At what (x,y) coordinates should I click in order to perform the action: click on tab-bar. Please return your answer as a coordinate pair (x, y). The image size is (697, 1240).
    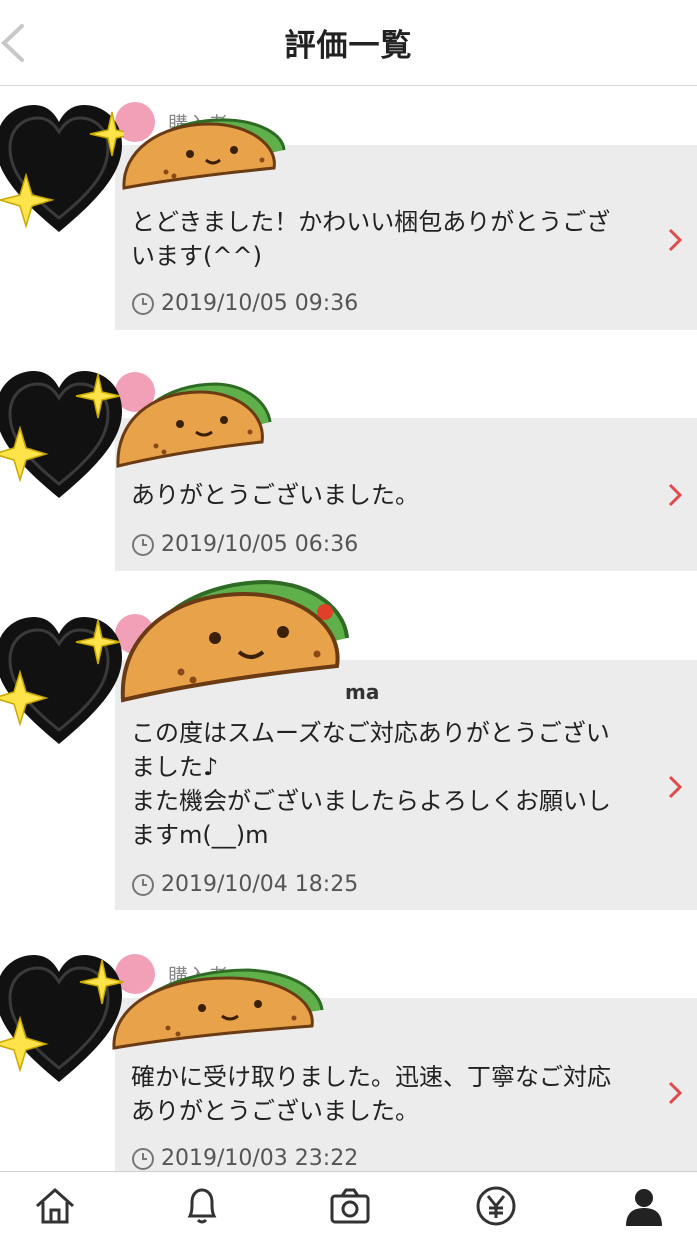
    Looking at the image, I should click on (348, 1205).